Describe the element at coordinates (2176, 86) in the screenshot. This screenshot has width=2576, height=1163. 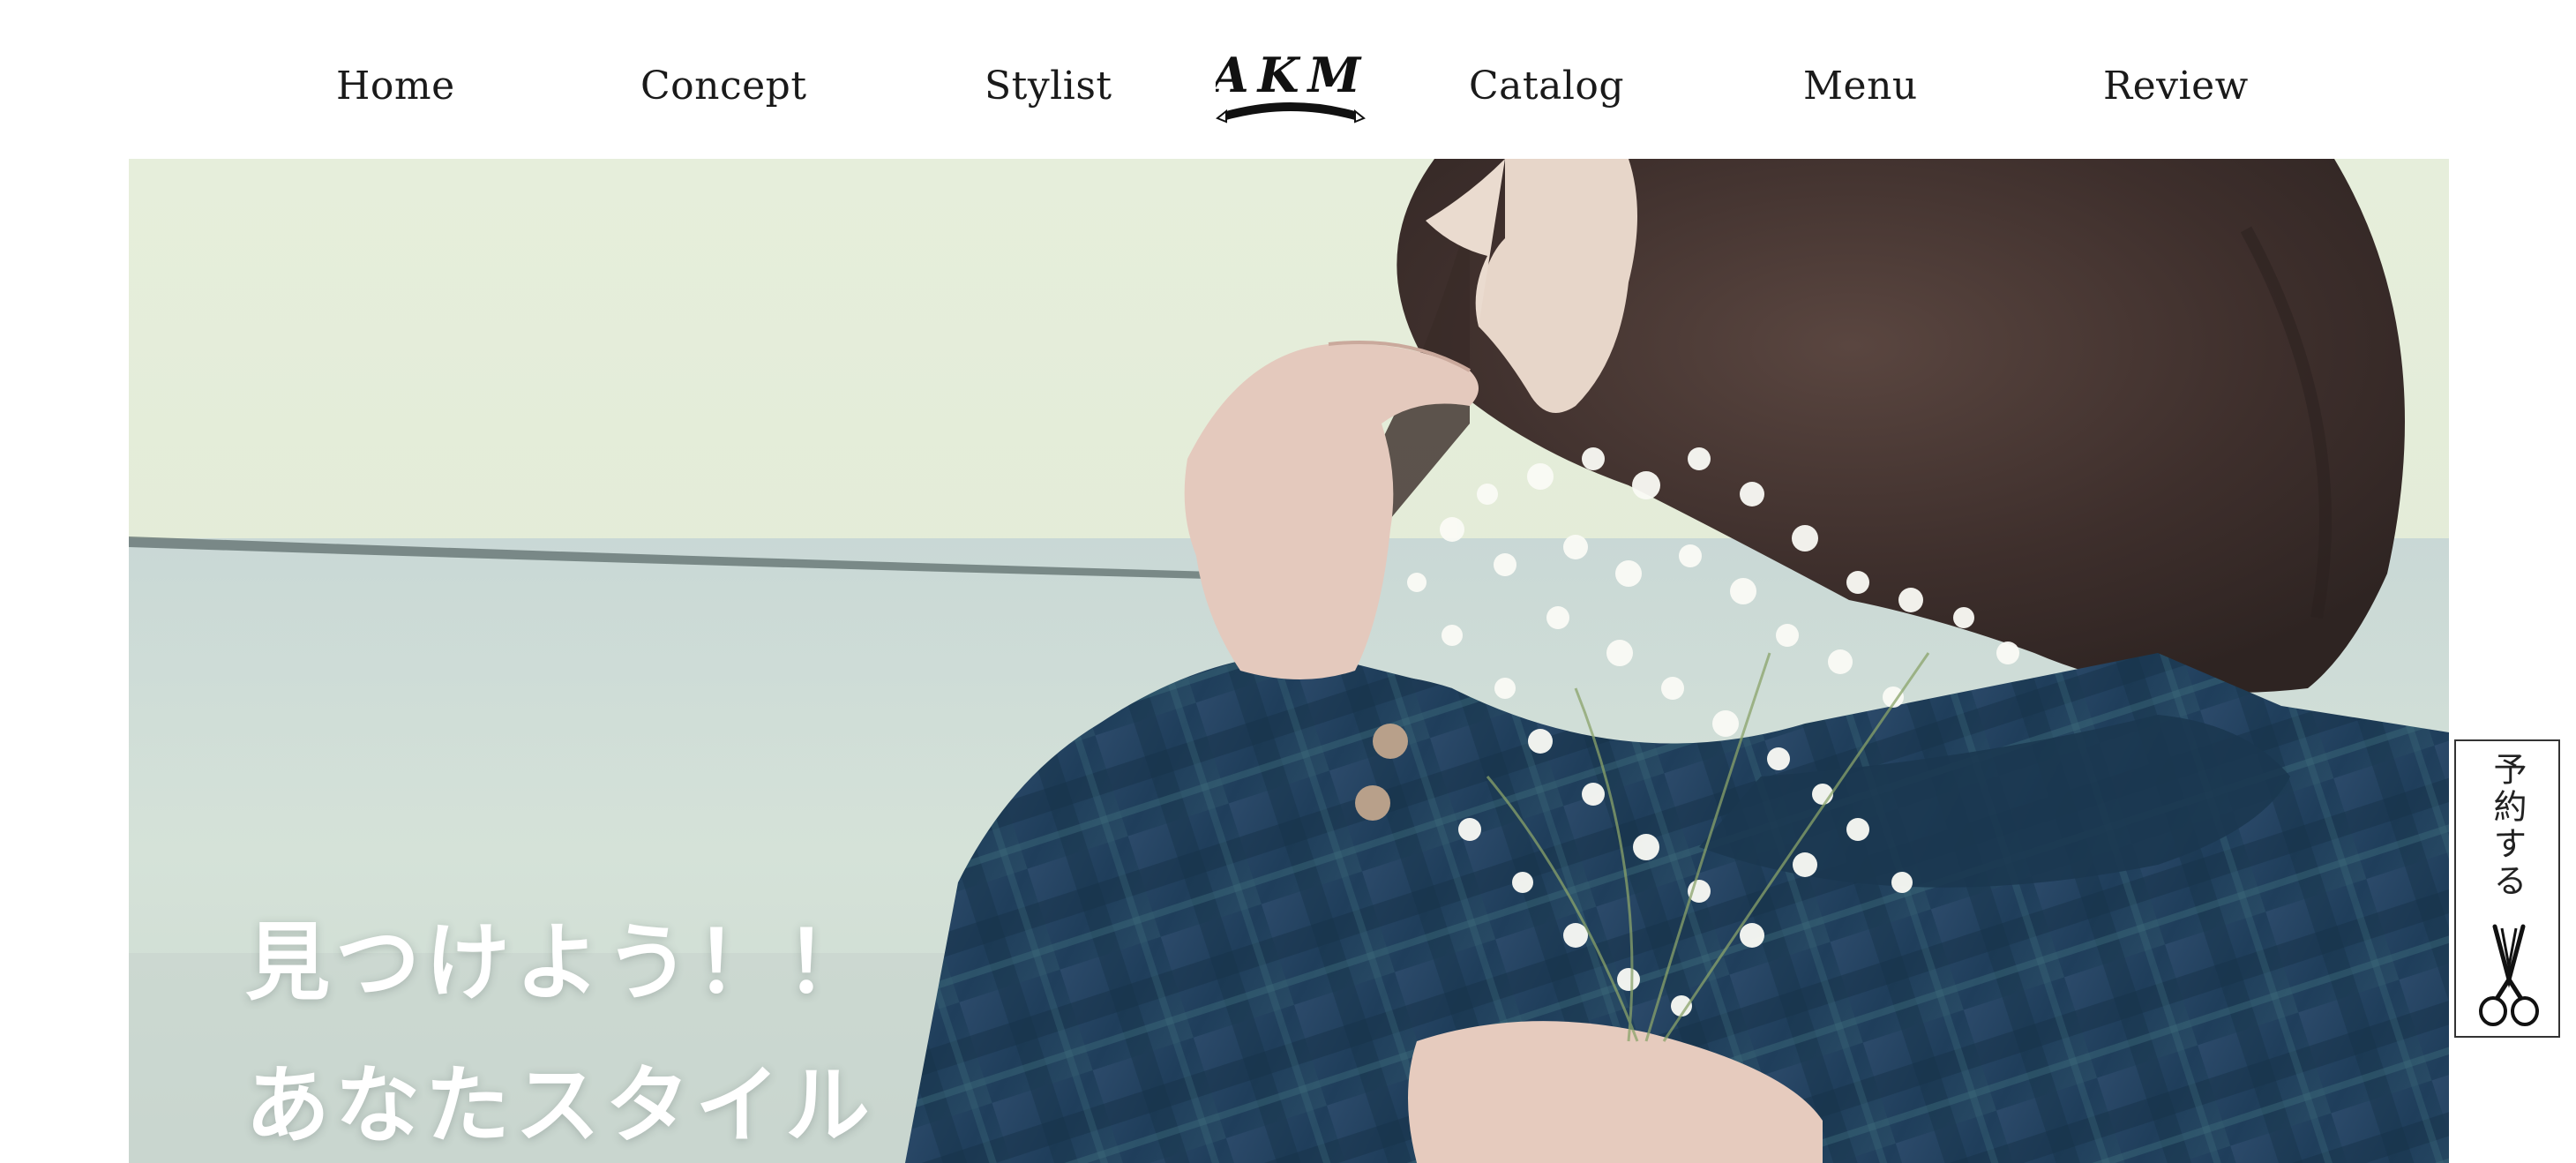
I see `nav-review-link: Review` at that location.